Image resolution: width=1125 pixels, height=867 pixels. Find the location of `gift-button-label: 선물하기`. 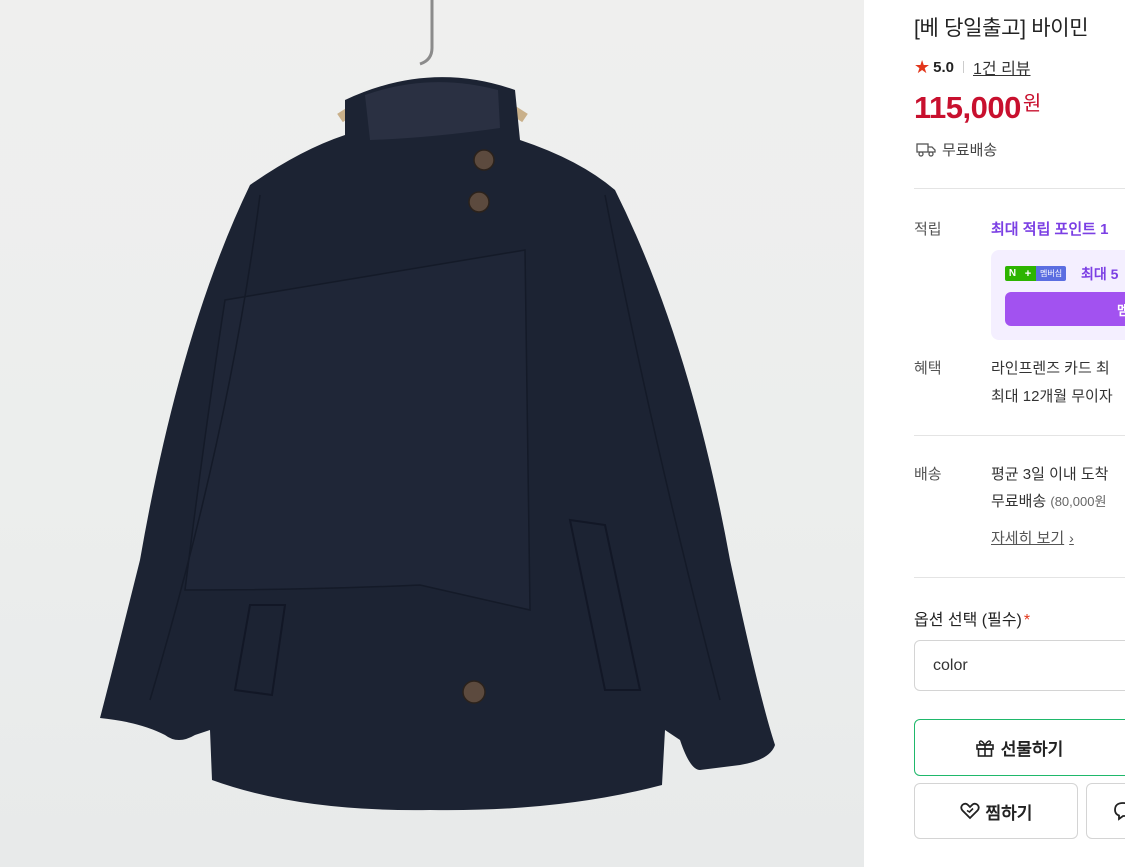

gift-button-label: 선물하기 is located at coordinates (1032, 749).